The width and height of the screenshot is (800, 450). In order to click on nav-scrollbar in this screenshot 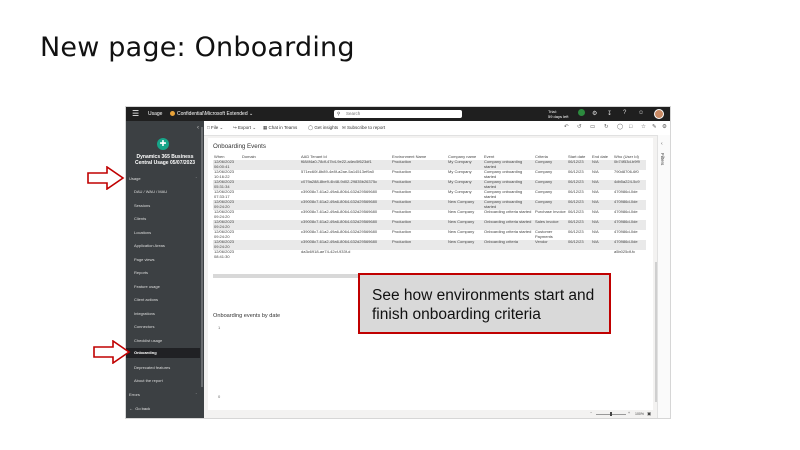, I will do `click(202, 257)`.